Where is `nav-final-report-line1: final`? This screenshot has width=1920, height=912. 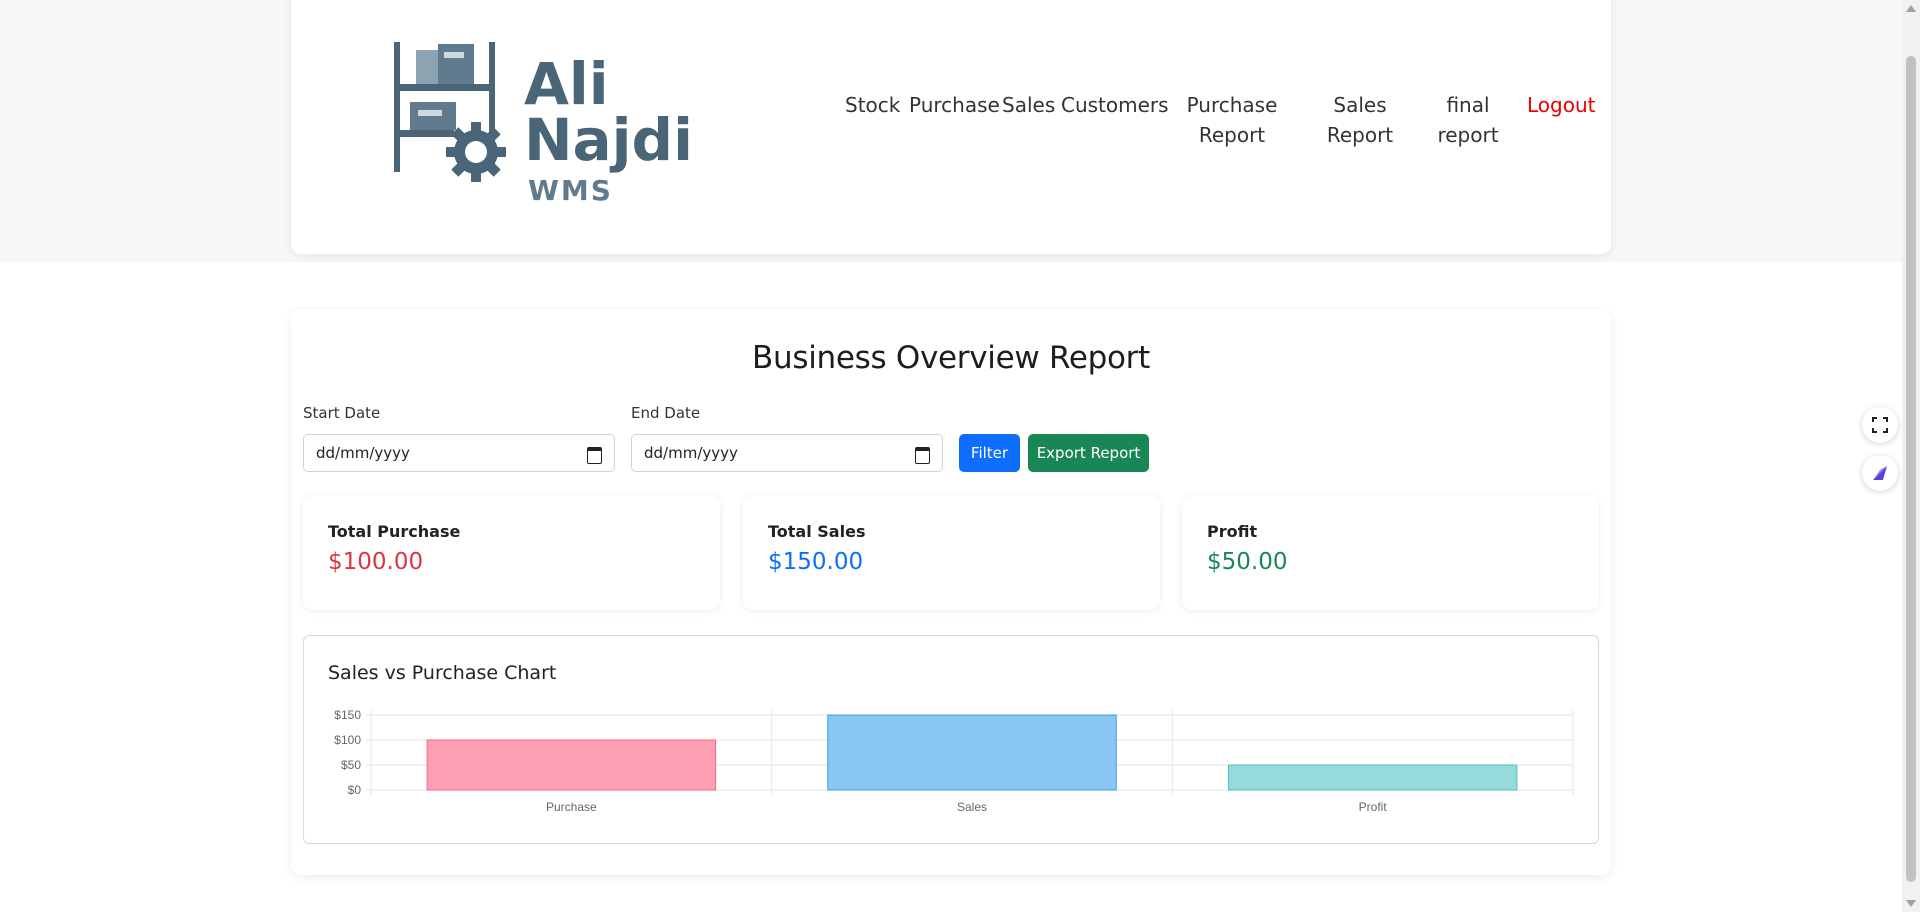 nav-final-report-line1: final is located at coordinates (1468, 105).